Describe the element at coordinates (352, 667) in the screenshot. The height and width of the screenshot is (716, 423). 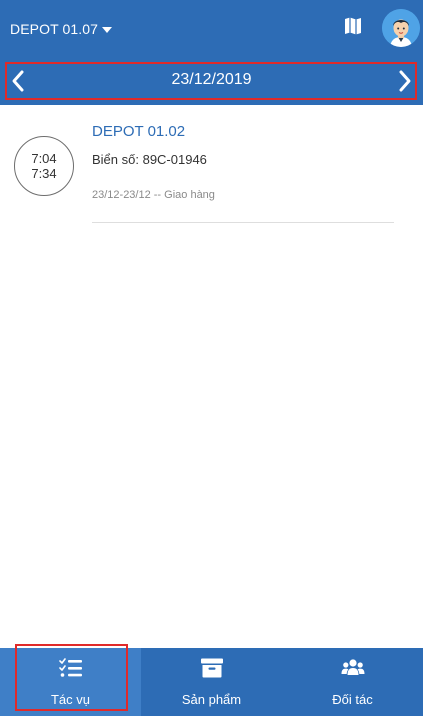
I see `users-icon` at that location.